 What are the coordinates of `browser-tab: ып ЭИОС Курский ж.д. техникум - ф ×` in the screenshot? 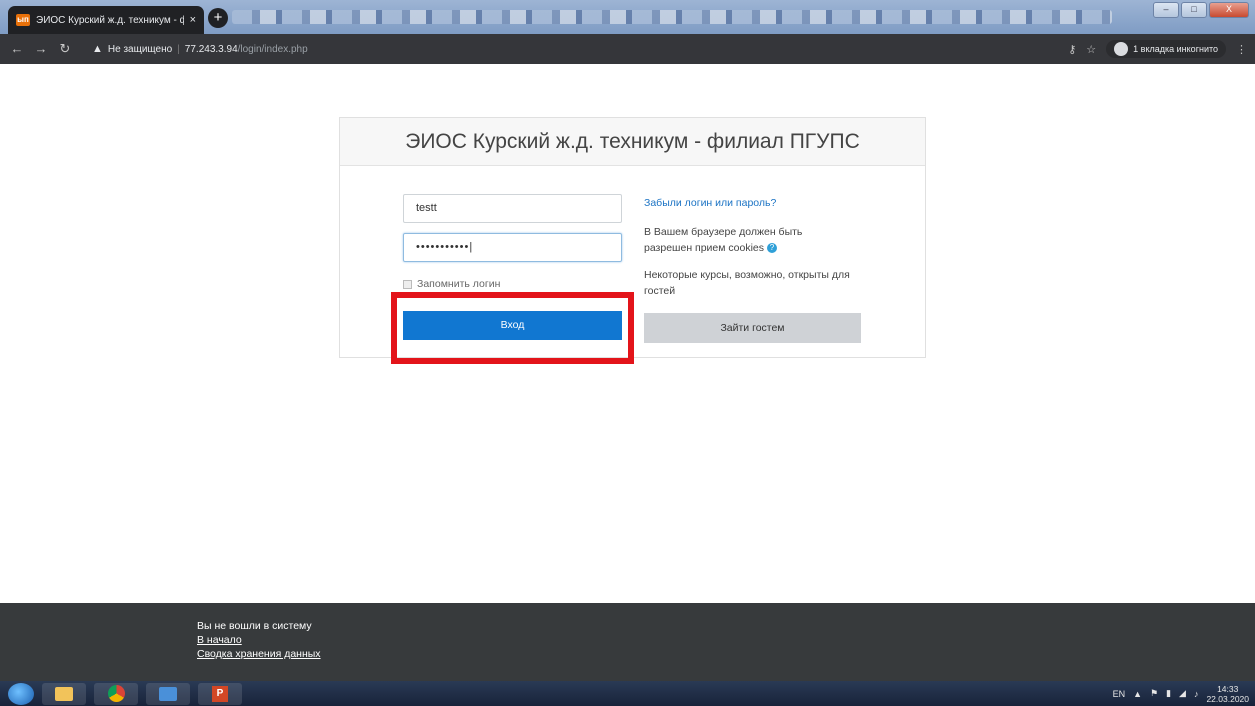 It's located at (106, 20).